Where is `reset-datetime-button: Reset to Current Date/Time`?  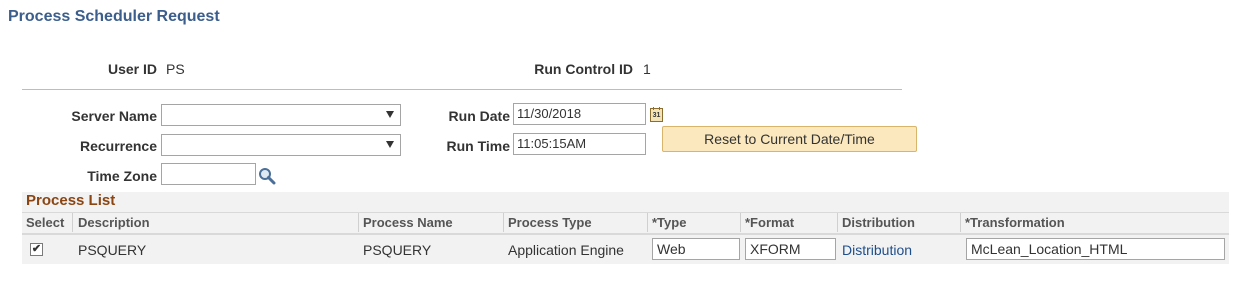 reset-datetime-button: Reset to Current Date/Time is located at coordinates (789, 139).